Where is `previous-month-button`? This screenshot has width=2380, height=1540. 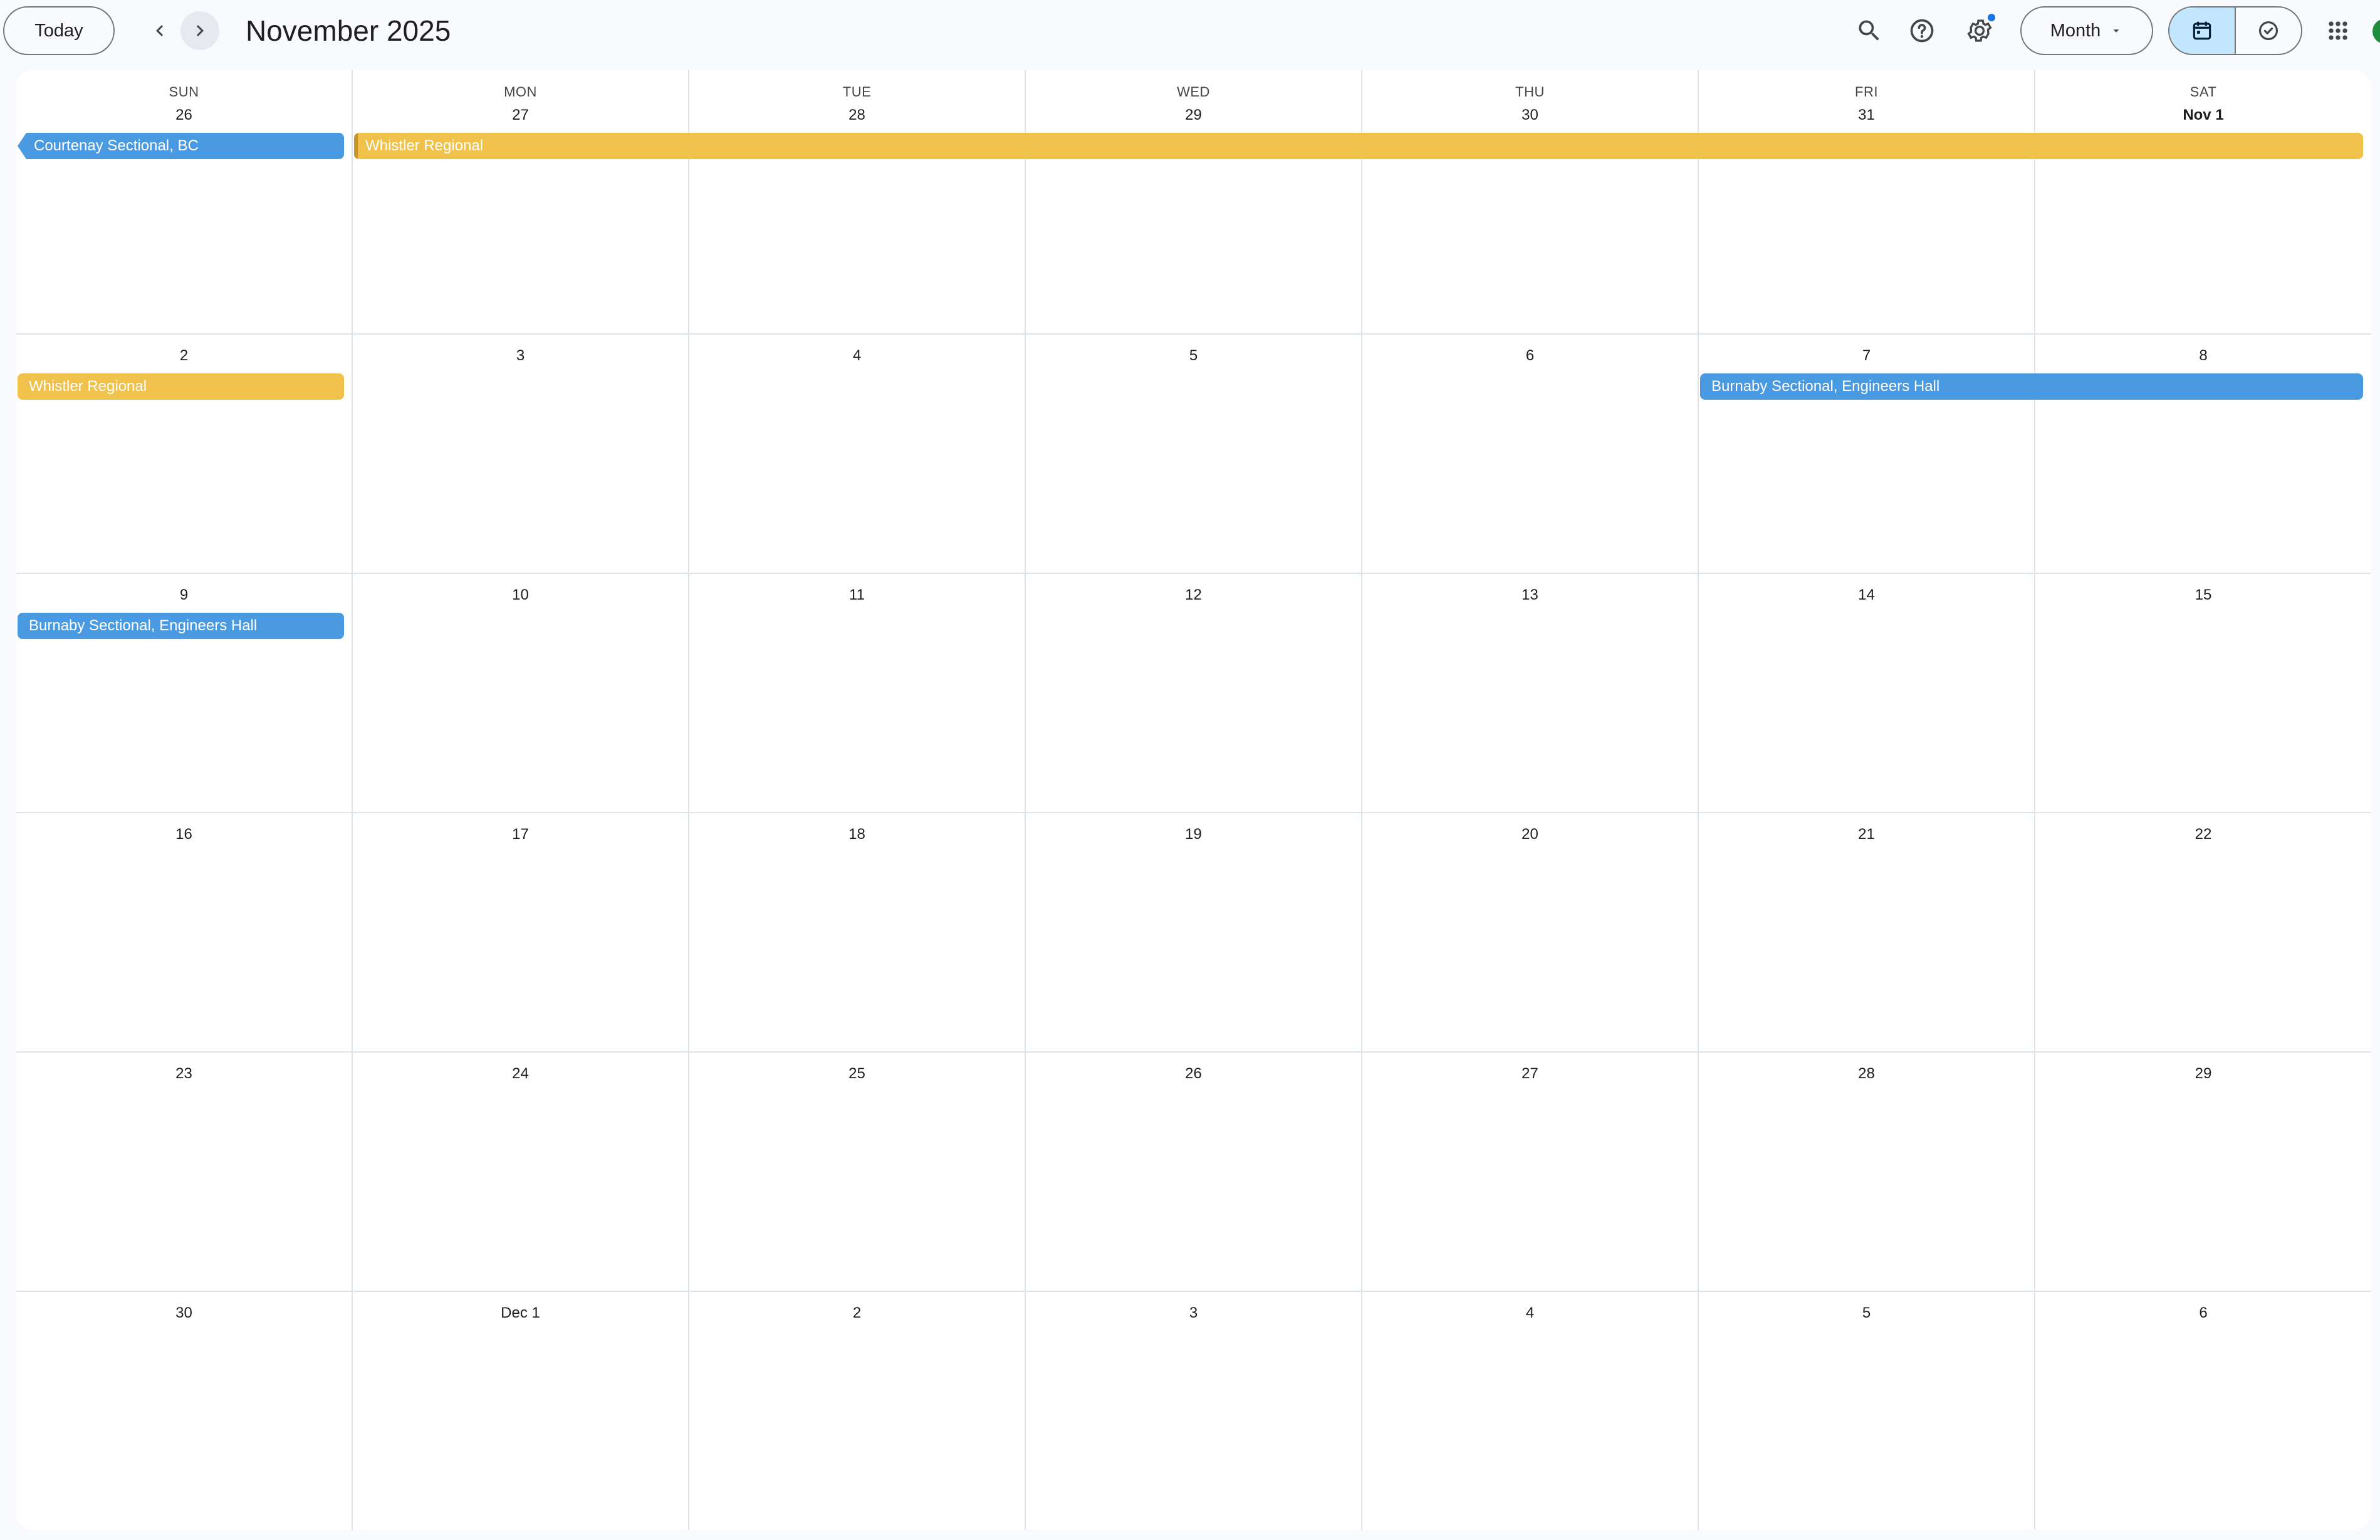
previous-month-button is located at coordinates (159, 30).